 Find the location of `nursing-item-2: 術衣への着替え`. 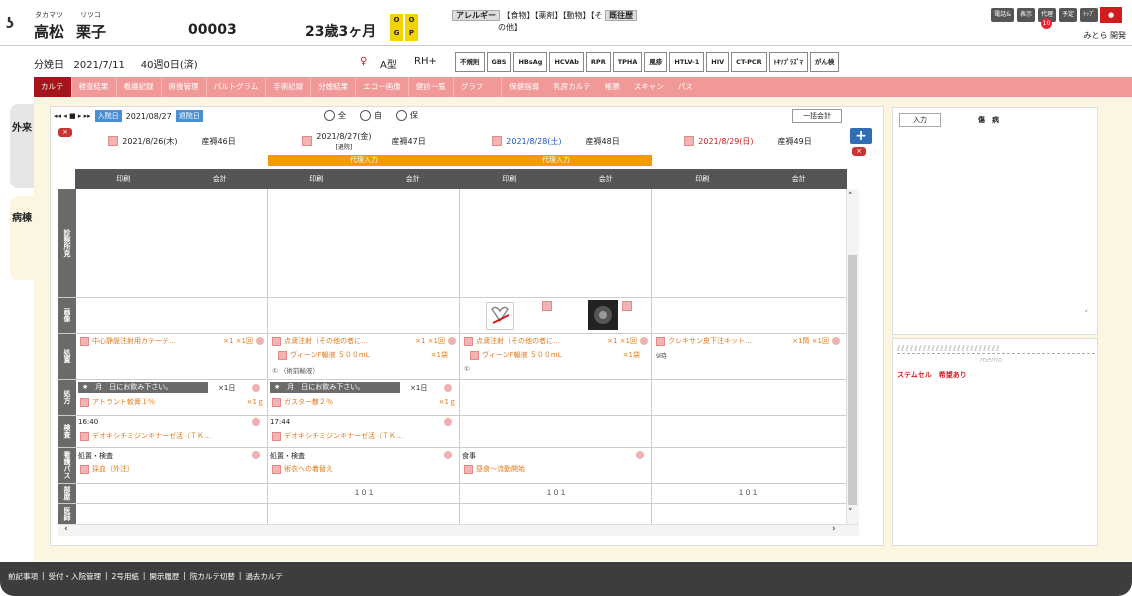

nursing-item-2: 術衣への着替え is located at coordinates (302, 469).